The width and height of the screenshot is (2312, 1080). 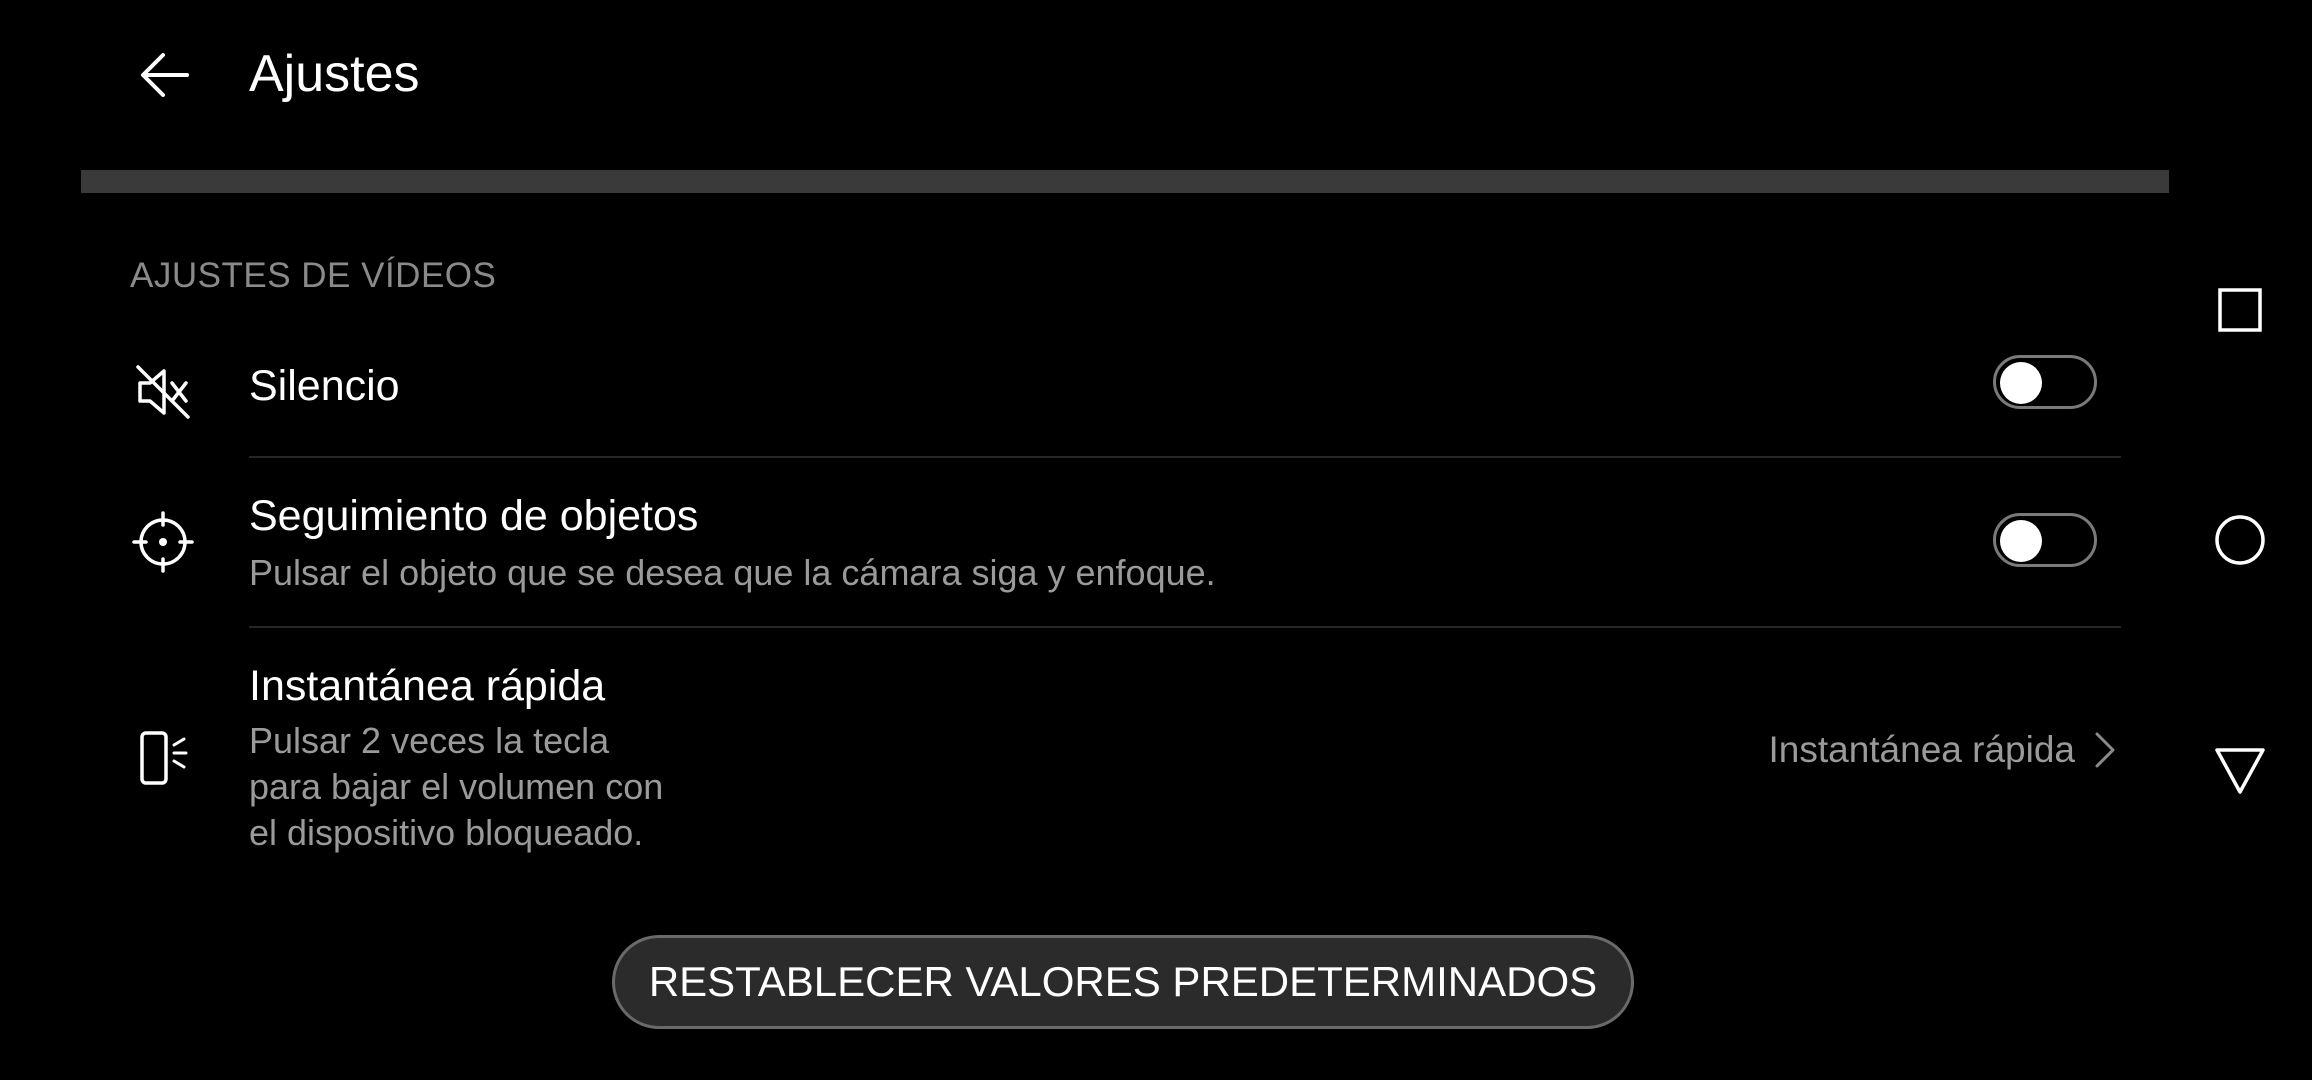 I want to click on subtitle-line: para bajar el volumen con, so click(x=456, y=786).